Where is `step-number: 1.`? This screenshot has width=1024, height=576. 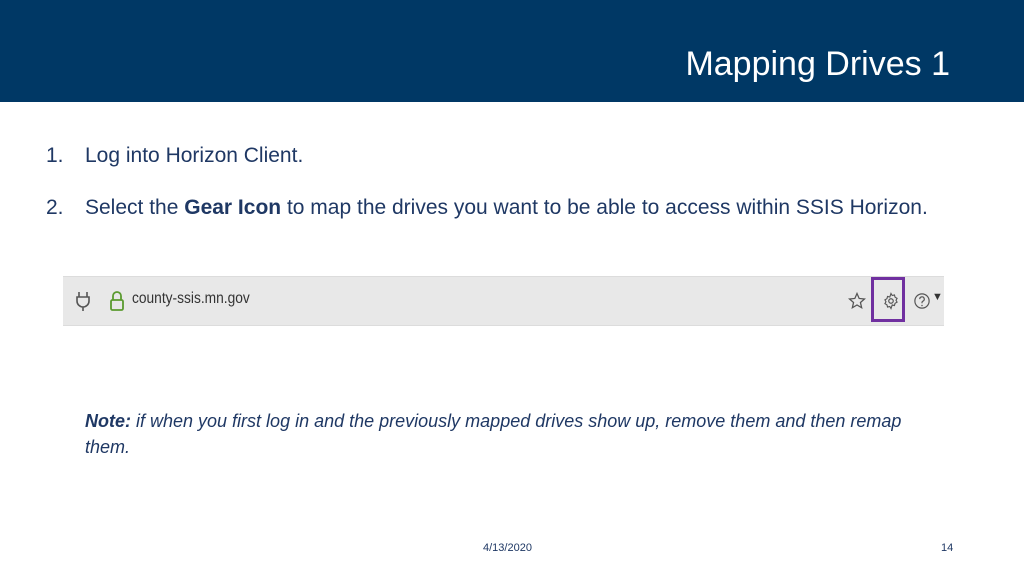
step-number: 1. is located at coordinates (55, 155).